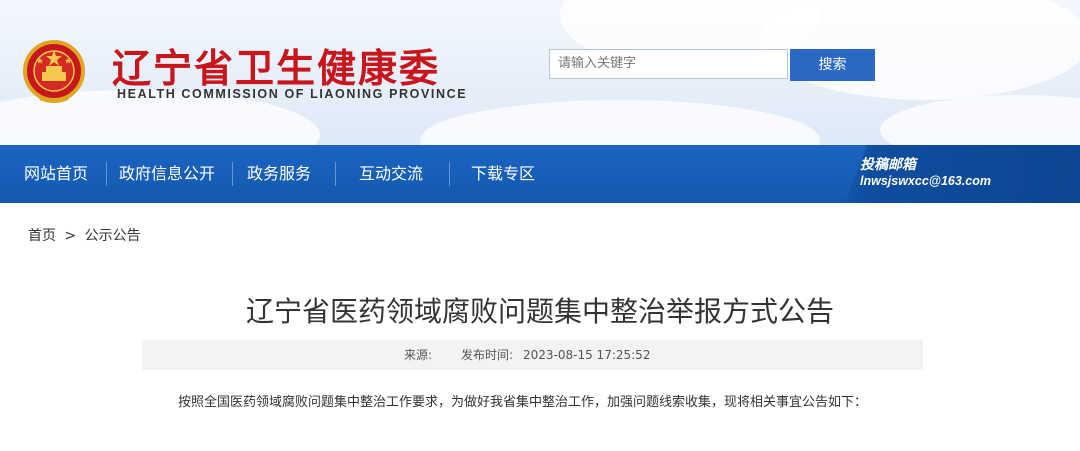 This screenshot has height=451, width=1080. Describe the element at coordinates (925, 181) in the screenshot. I see `mailbox-address-link: lnwsjswxcc@163.com` at that location.